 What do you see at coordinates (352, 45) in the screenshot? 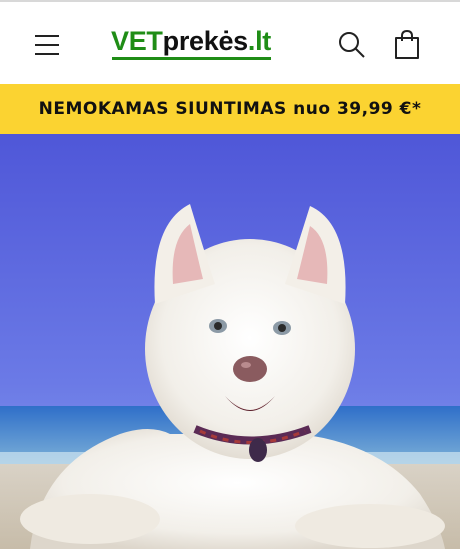
I see `search-icon` at bounding box center [352, 45].